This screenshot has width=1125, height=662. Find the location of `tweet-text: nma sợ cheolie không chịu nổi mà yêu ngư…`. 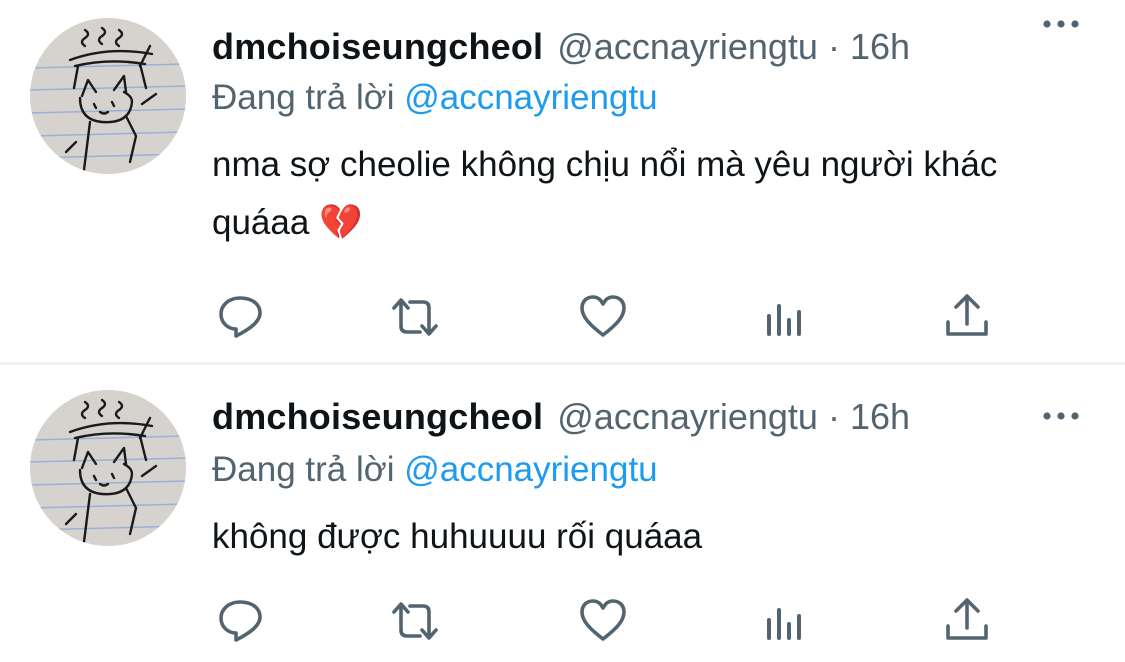

tweet-text: nma sợ cheolie không chịu nổi mà yêu ngư… is located at coordinates (605, 193).